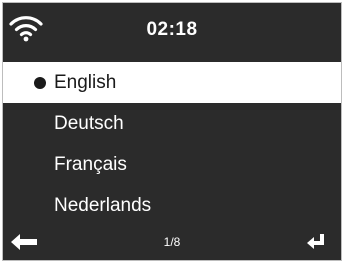 The width and height of the screenshot is (344, 263). What do you see at coordinates (90, 164) in the screenshot?
I see `language-label: Français` at bounding box center [90, 164].